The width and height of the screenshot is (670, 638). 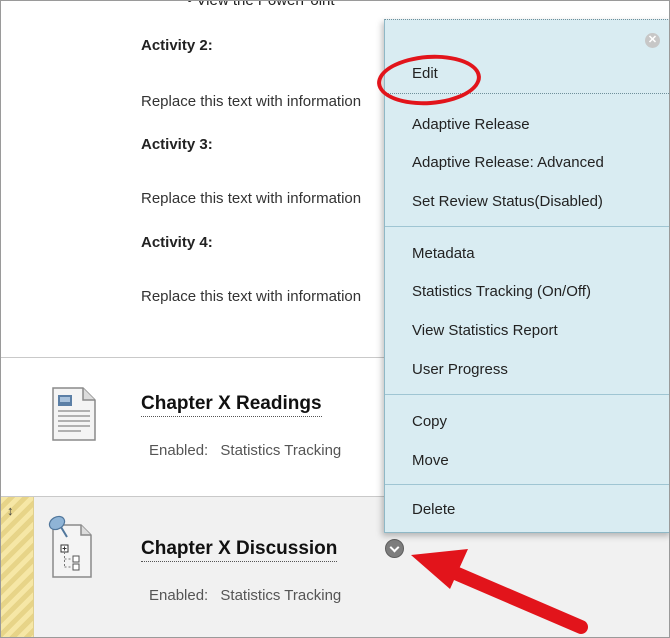 I want to click on activity-3-heading: Activity 3:, so click(x=177, y=144).